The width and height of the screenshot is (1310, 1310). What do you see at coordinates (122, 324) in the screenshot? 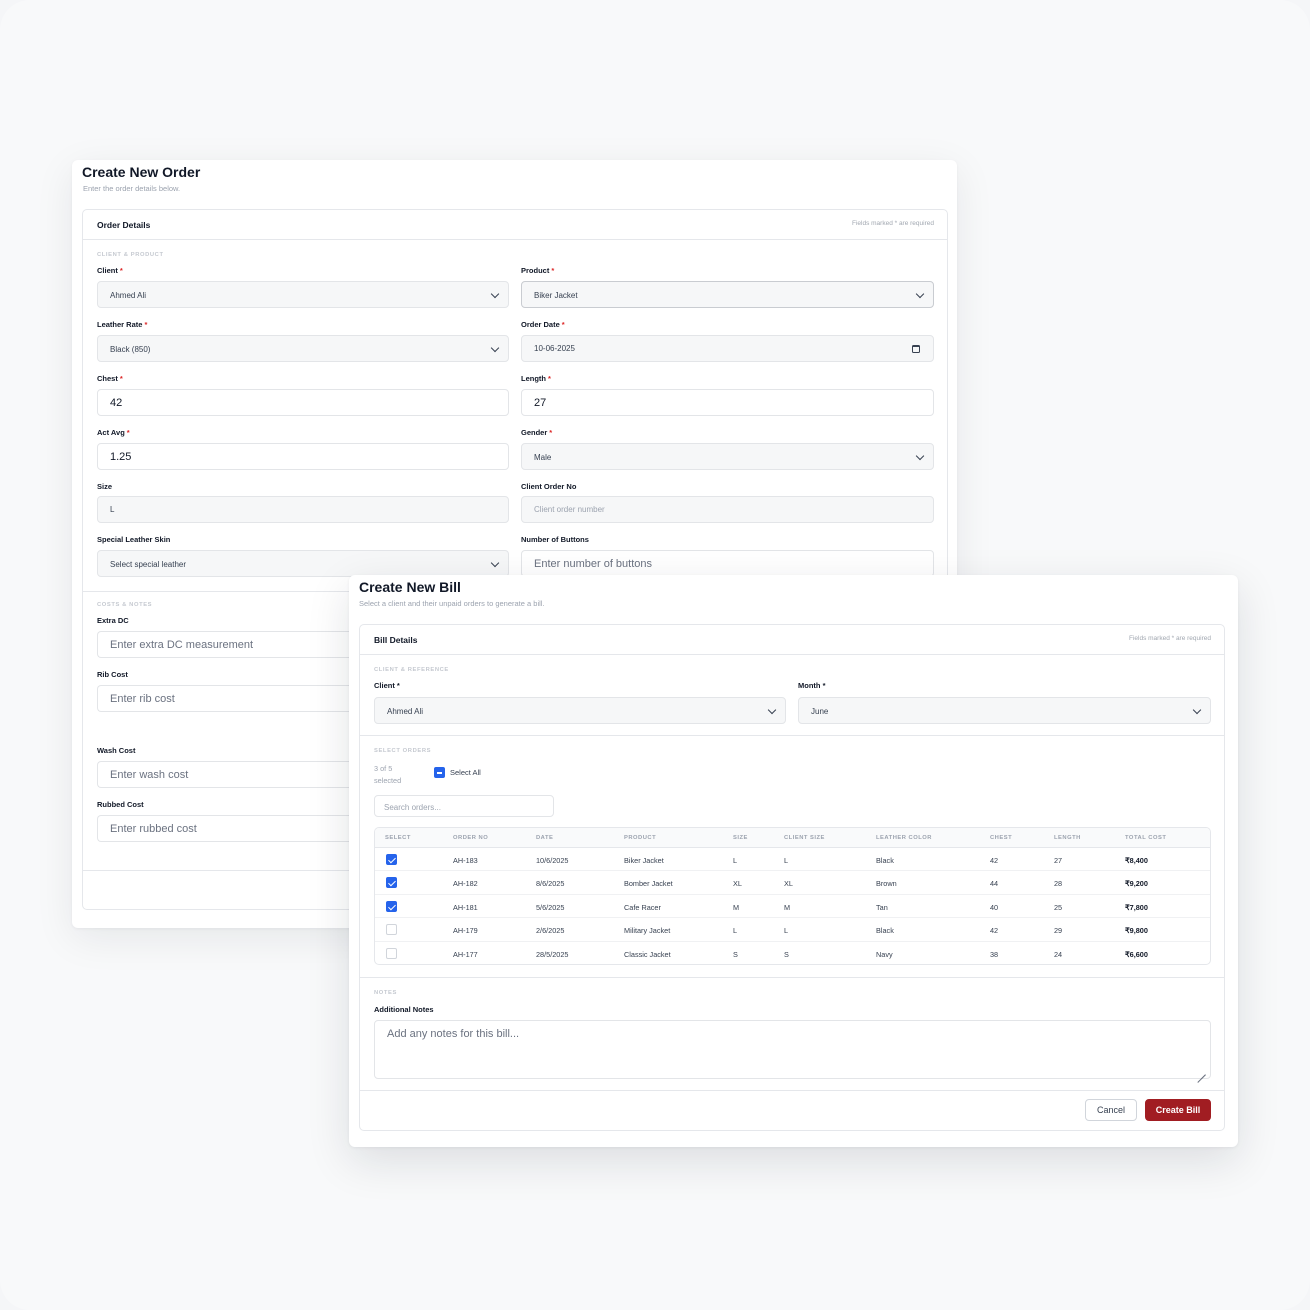
I see `leather-rate-label: Leather Rate *` at bounding box center [122, 324].